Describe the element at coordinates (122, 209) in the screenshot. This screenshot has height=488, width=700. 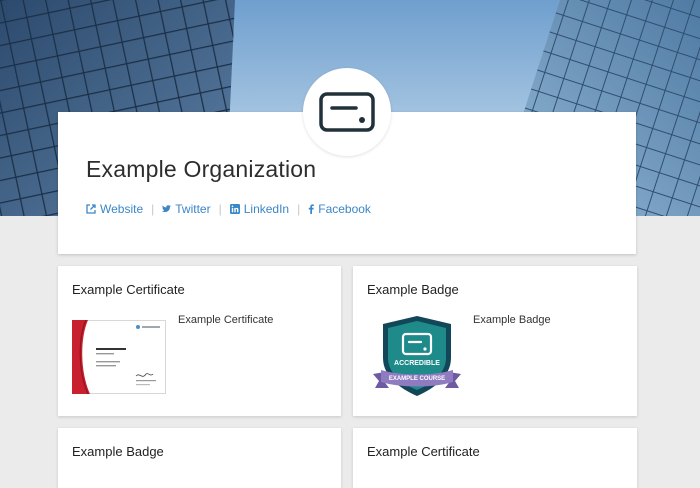
I see `website-link-label: Website` at that location.